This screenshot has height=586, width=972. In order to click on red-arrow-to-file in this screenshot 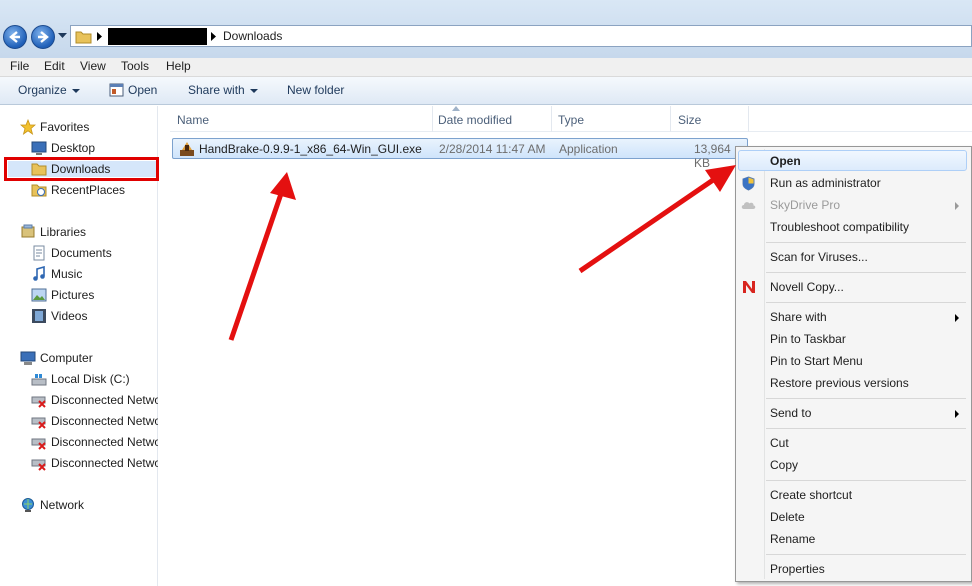, I will do `click(262, 256)`.